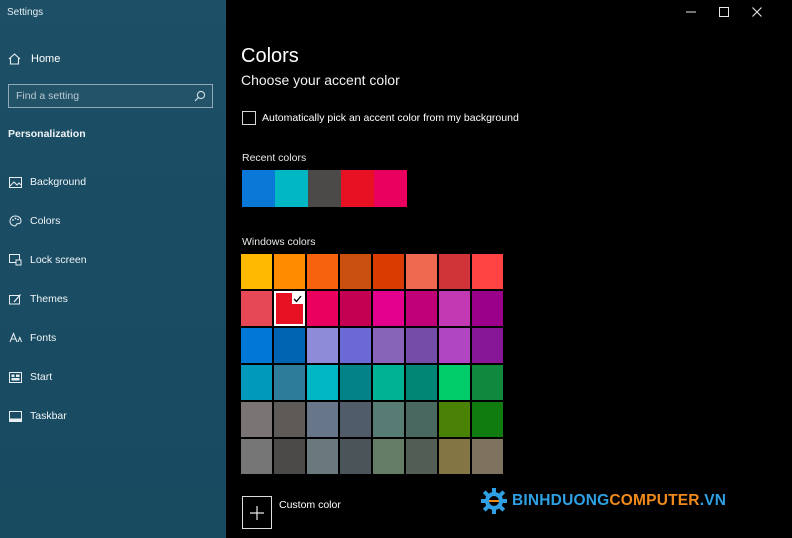  What do you see at coordinates (41, 377) in the screenshot?
I see `sidebar-item-label: Start` at bounding box center [41, 377].